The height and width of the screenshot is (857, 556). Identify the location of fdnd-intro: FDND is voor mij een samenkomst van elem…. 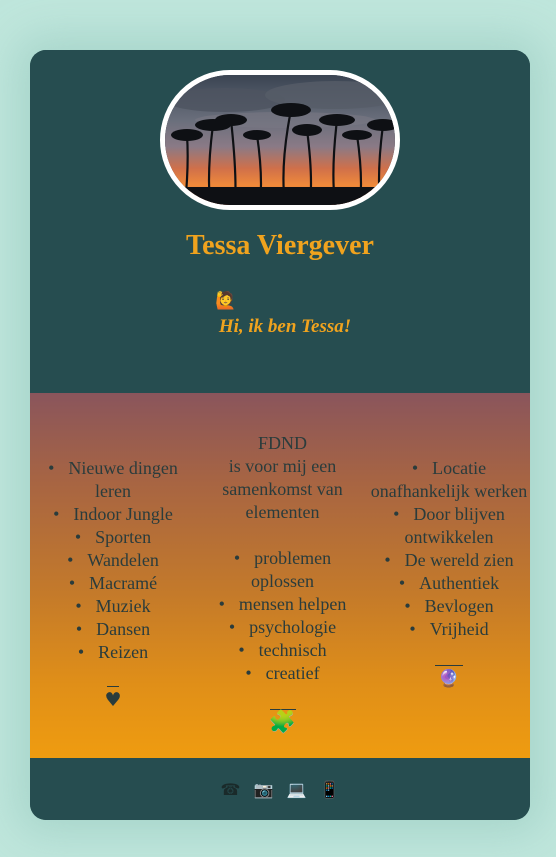
(282, 478).